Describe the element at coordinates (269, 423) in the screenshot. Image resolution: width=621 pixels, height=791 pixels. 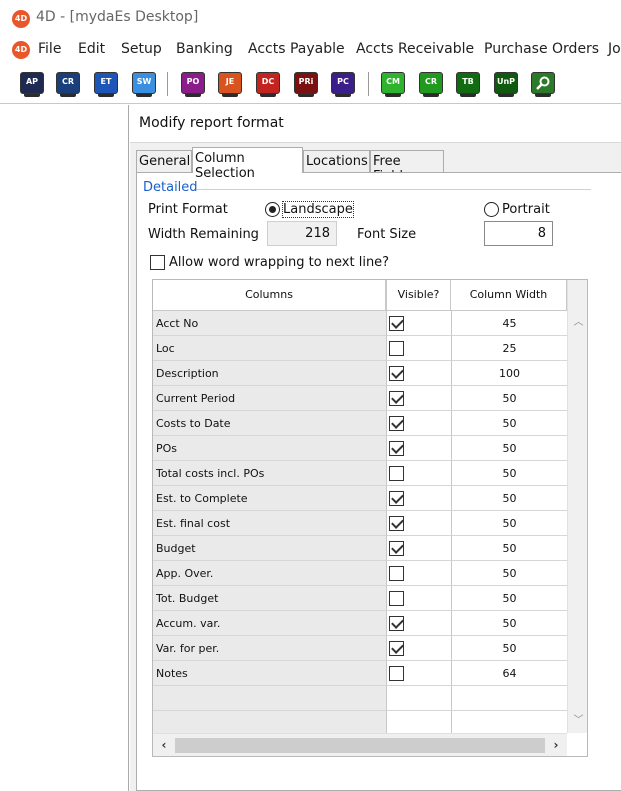
I see `column-name-cell: Costs to Date` at that location.